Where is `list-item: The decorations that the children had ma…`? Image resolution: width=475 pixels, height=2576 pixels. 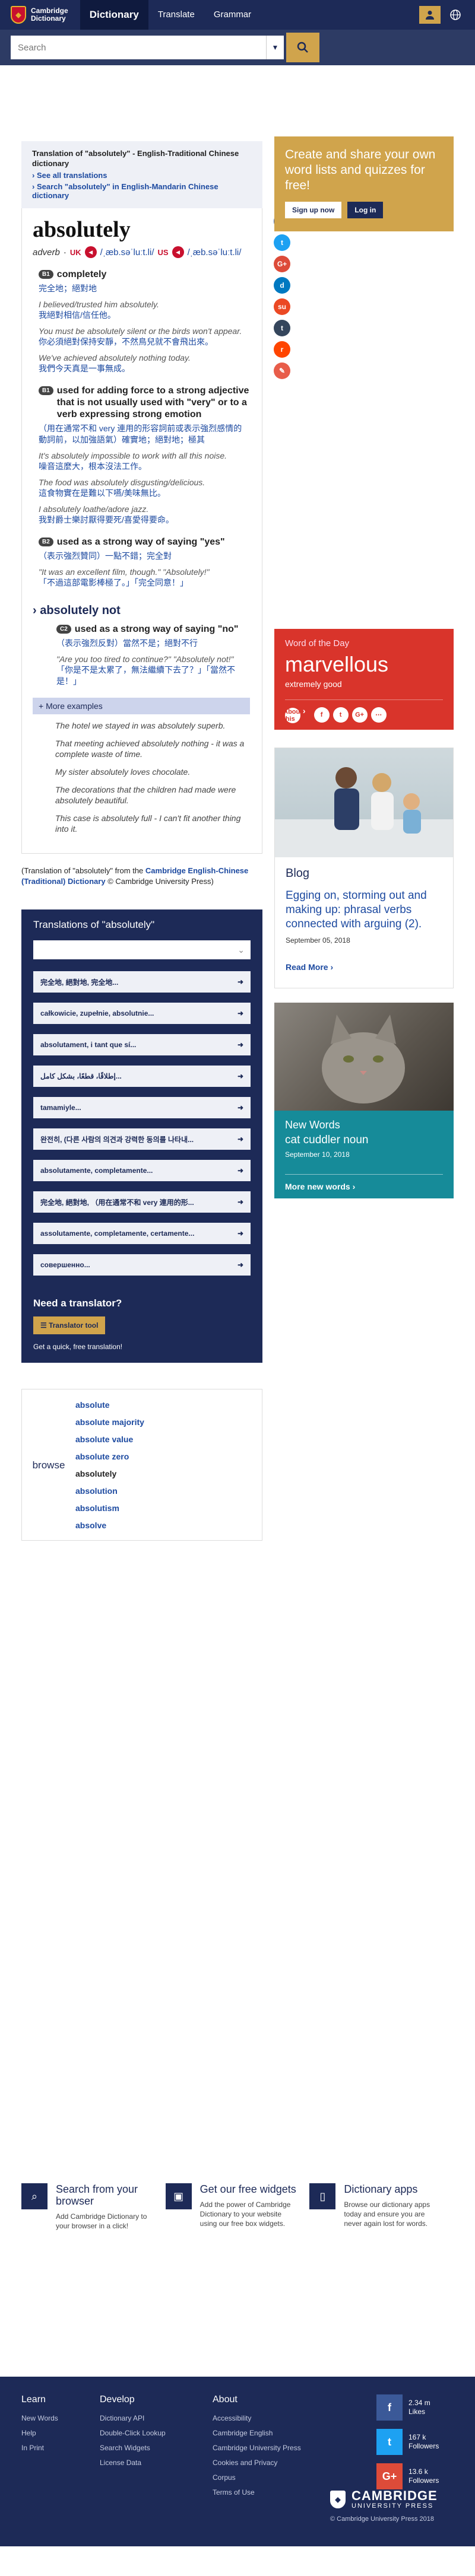 list-item: The decorations that the children had ma… is located at coordinates (145, 795).